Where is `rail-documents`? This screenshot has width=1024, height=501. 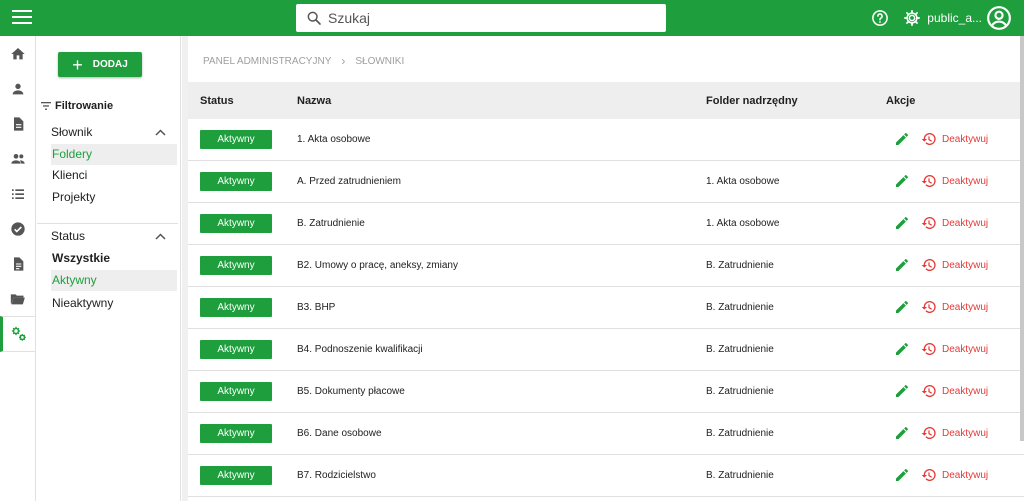
rail-documents is located at coordinates (17, 123).